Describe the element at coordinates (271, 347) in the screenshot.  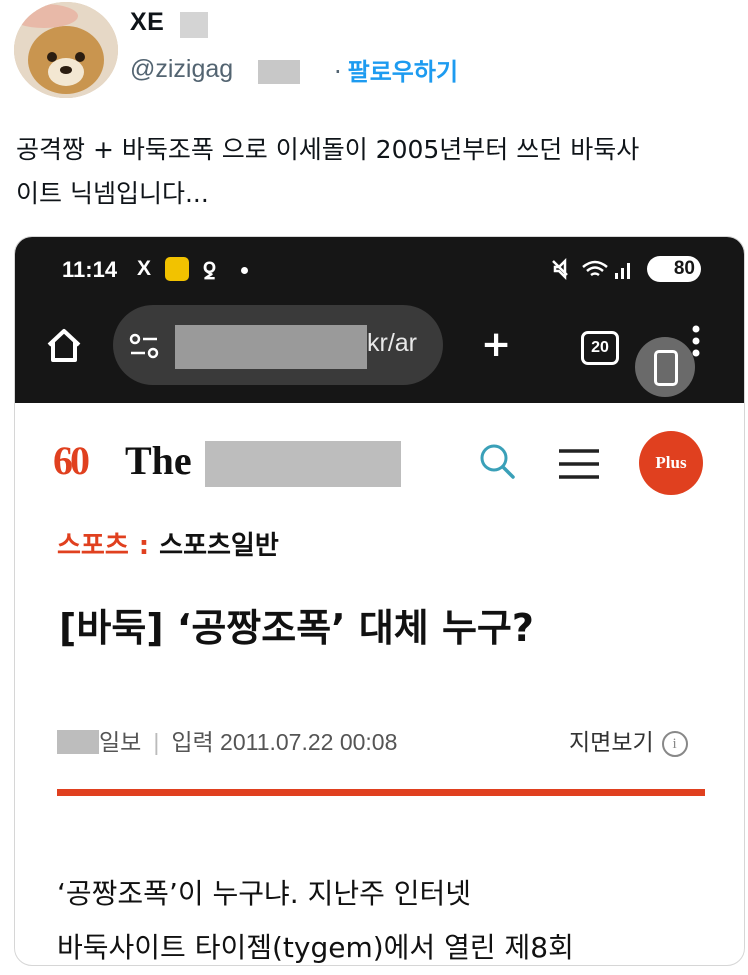
I see `url-redaction` at that location.